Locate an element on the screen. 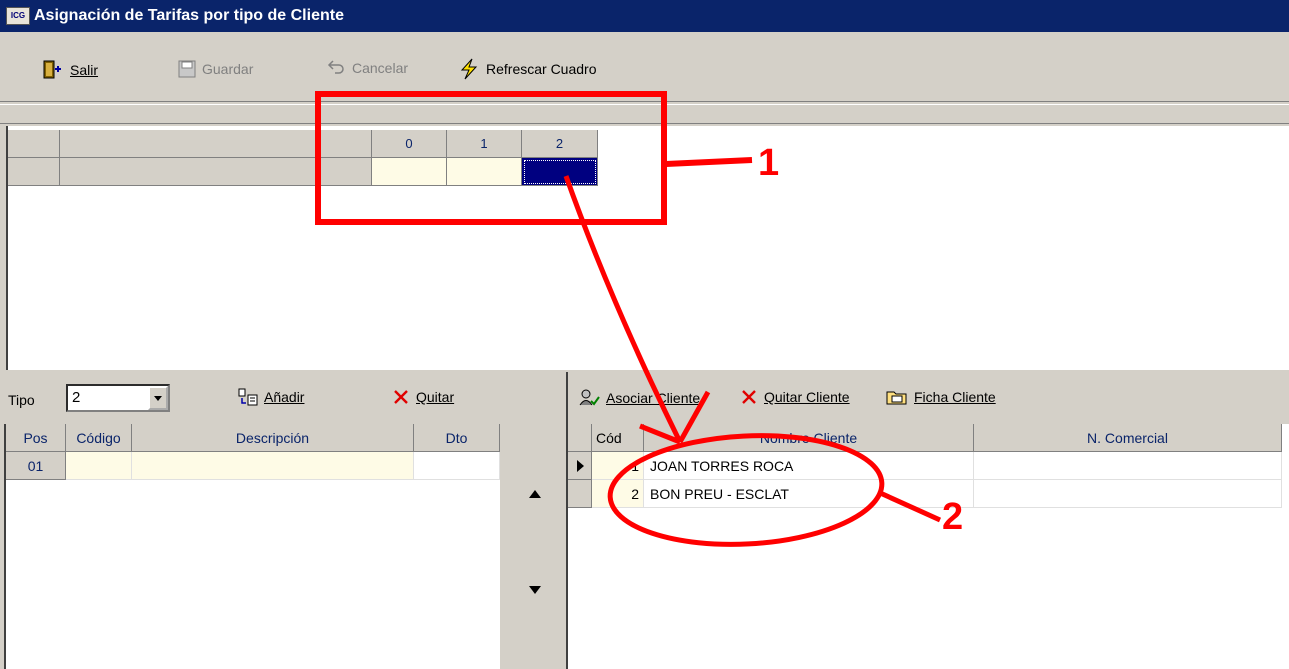 This screenshot has height=669, width=1289. annotation-label-2: 2 is located at coordinates (953, 517).